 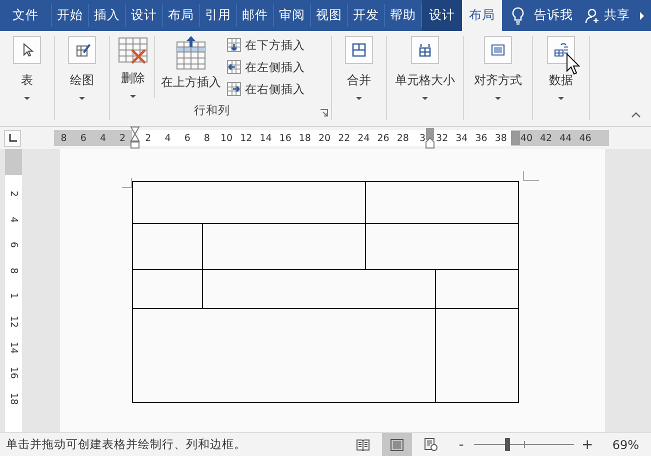 I want to click on merge-cells-icon, so click(x=359, y=50).